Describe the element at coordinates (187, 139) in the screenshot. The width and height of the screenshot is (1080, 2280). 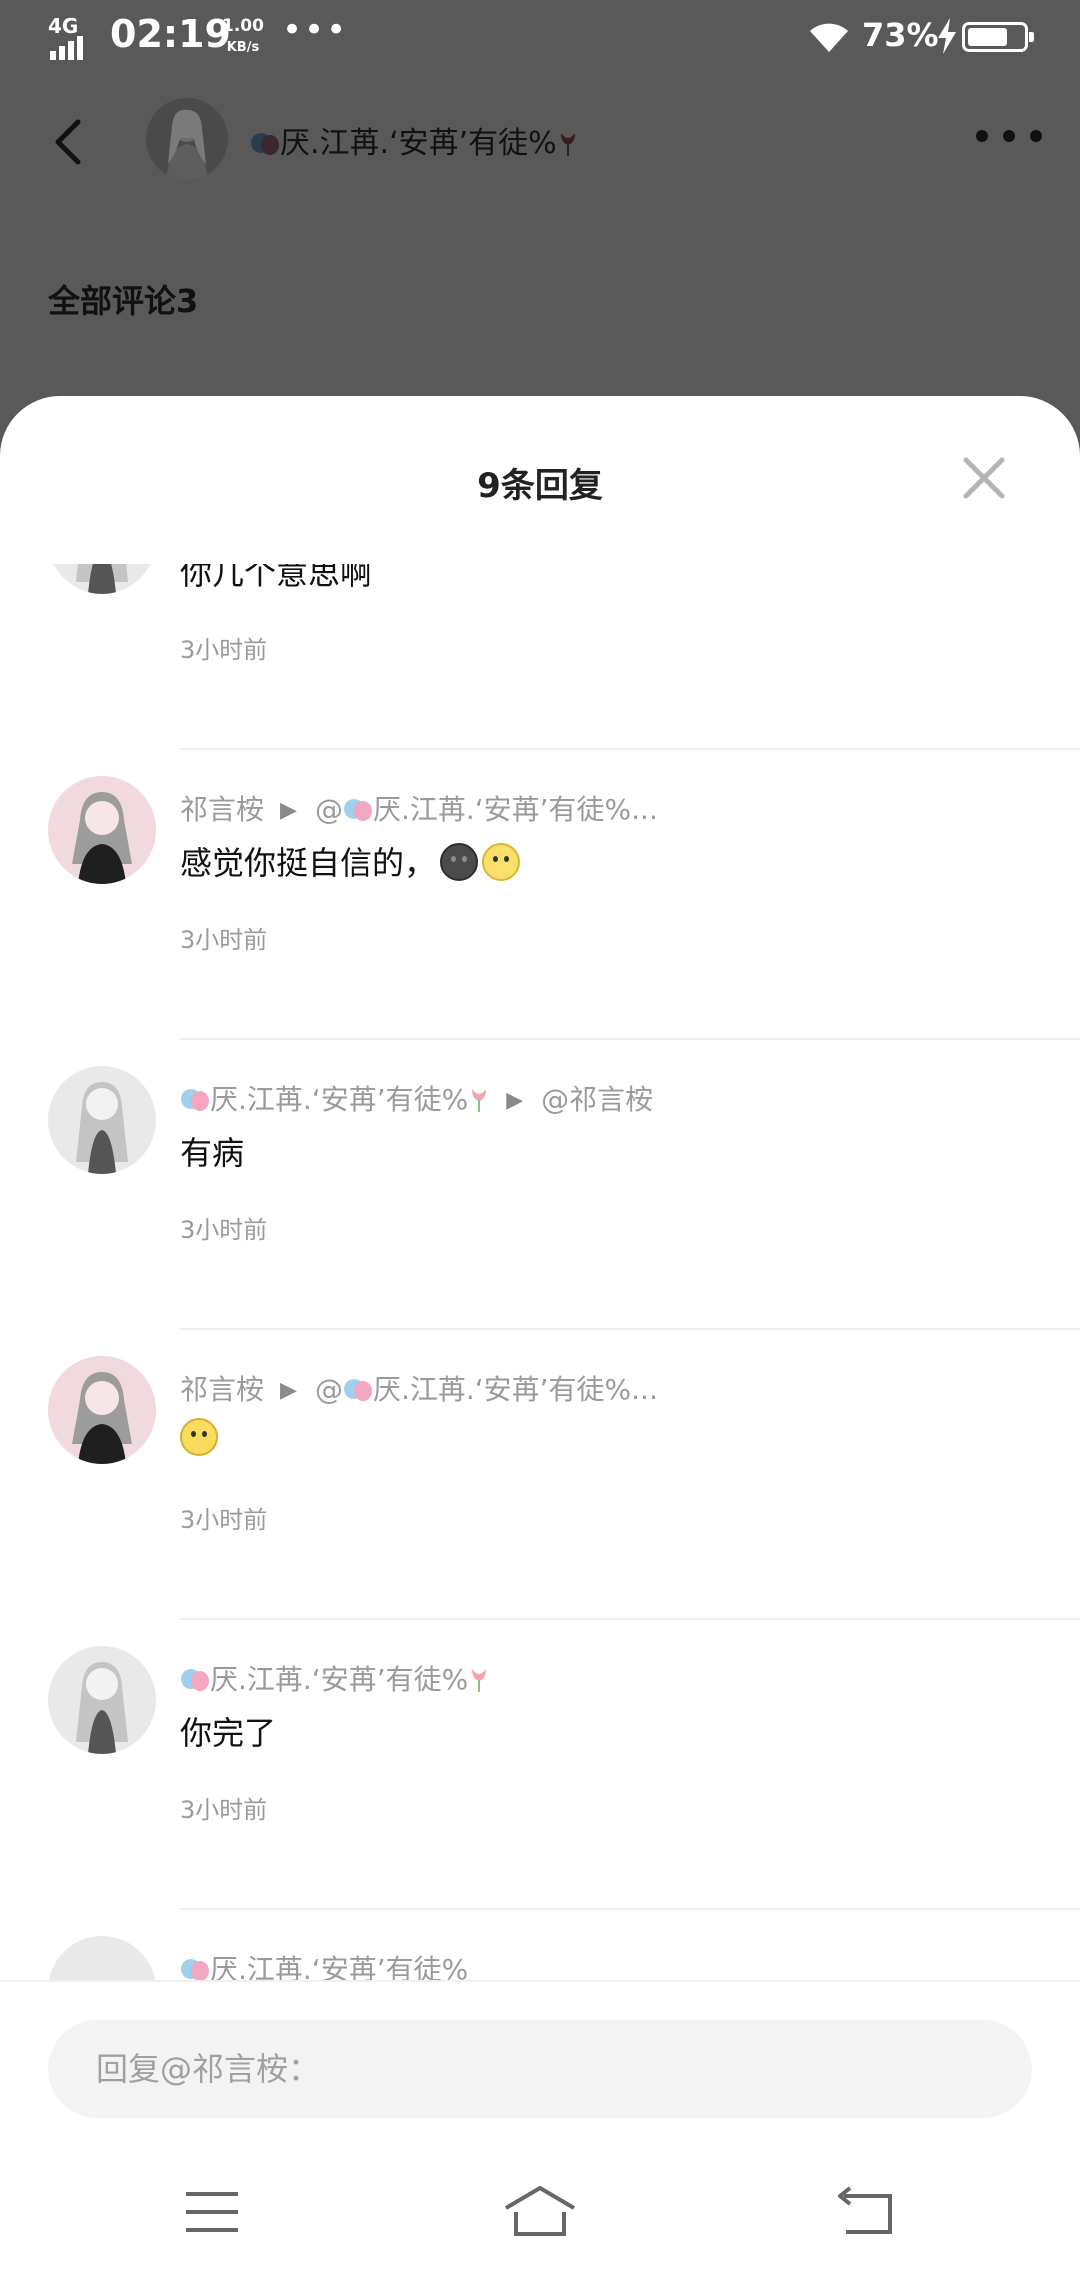
I see `author-avatar` at that location.